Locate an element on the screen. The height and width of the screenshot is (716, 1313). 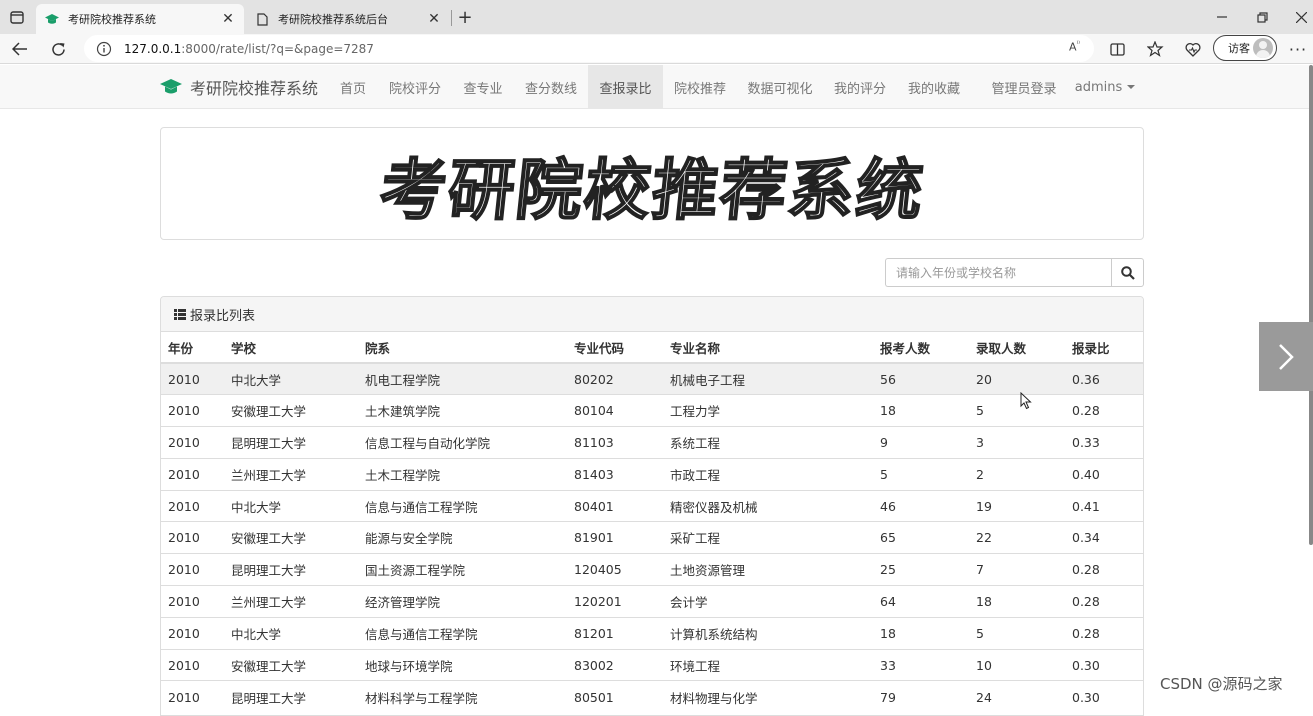
brand-title: 考研院校推荐系统 is located at coordinates (254, 88).